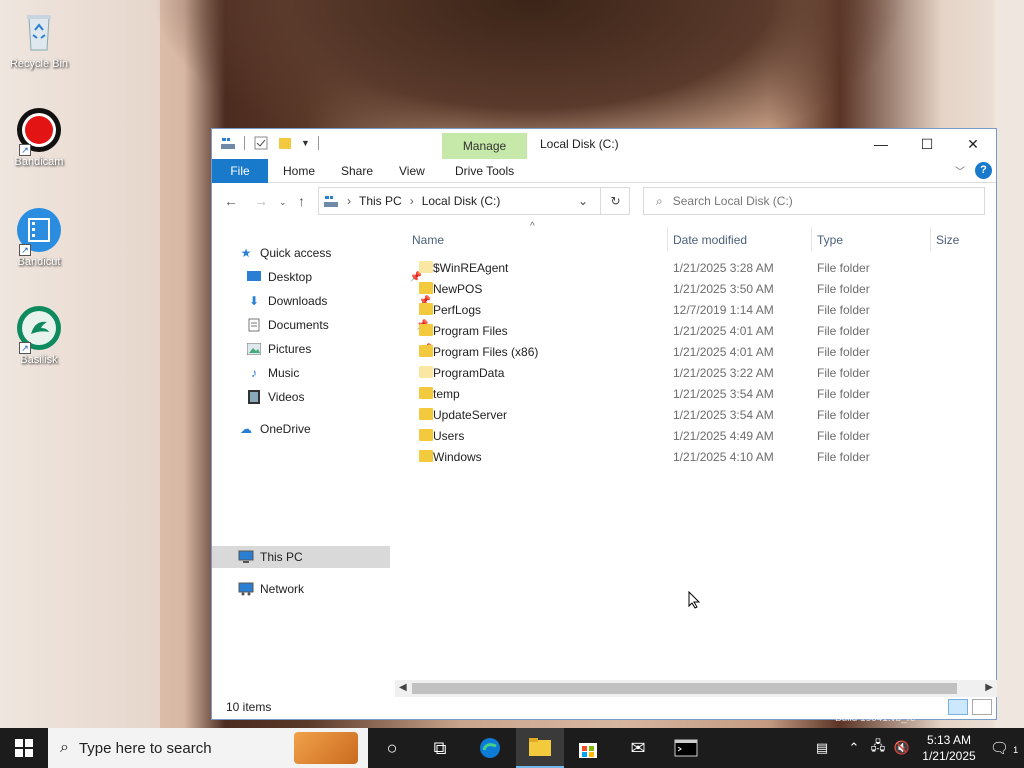 The image size is (1024, 768). What do you see at coordinates (583, 201) in the screenshot?
I see `address-dropdown-icon: ⌄` at bounding box center [583, 201].